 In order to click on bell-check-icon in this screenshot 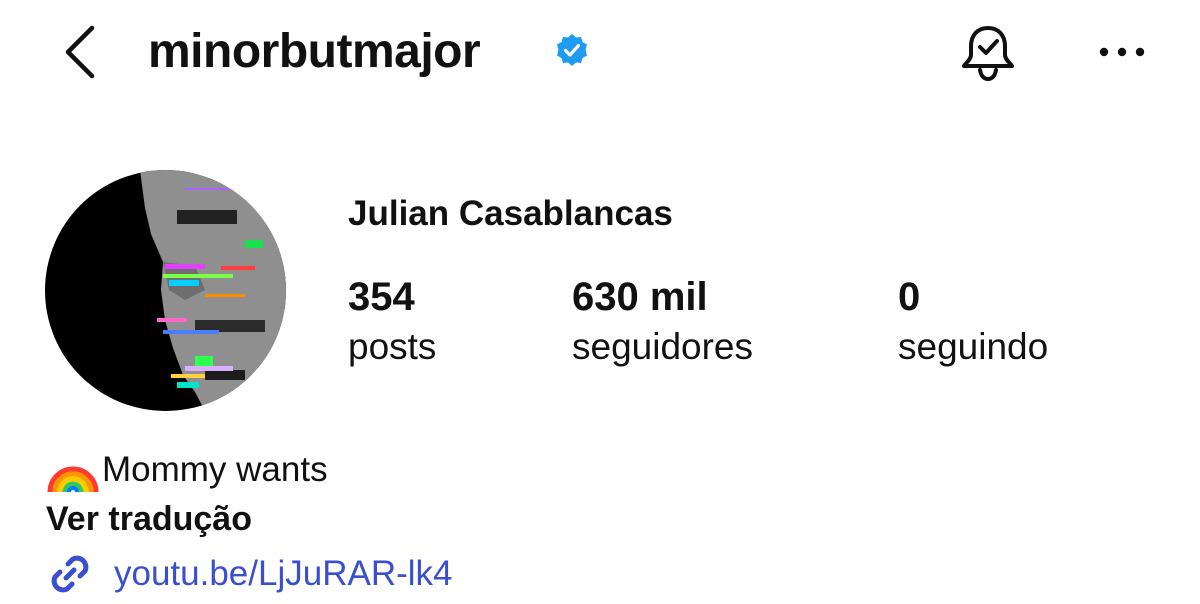, I will do `click(988, 54)`.